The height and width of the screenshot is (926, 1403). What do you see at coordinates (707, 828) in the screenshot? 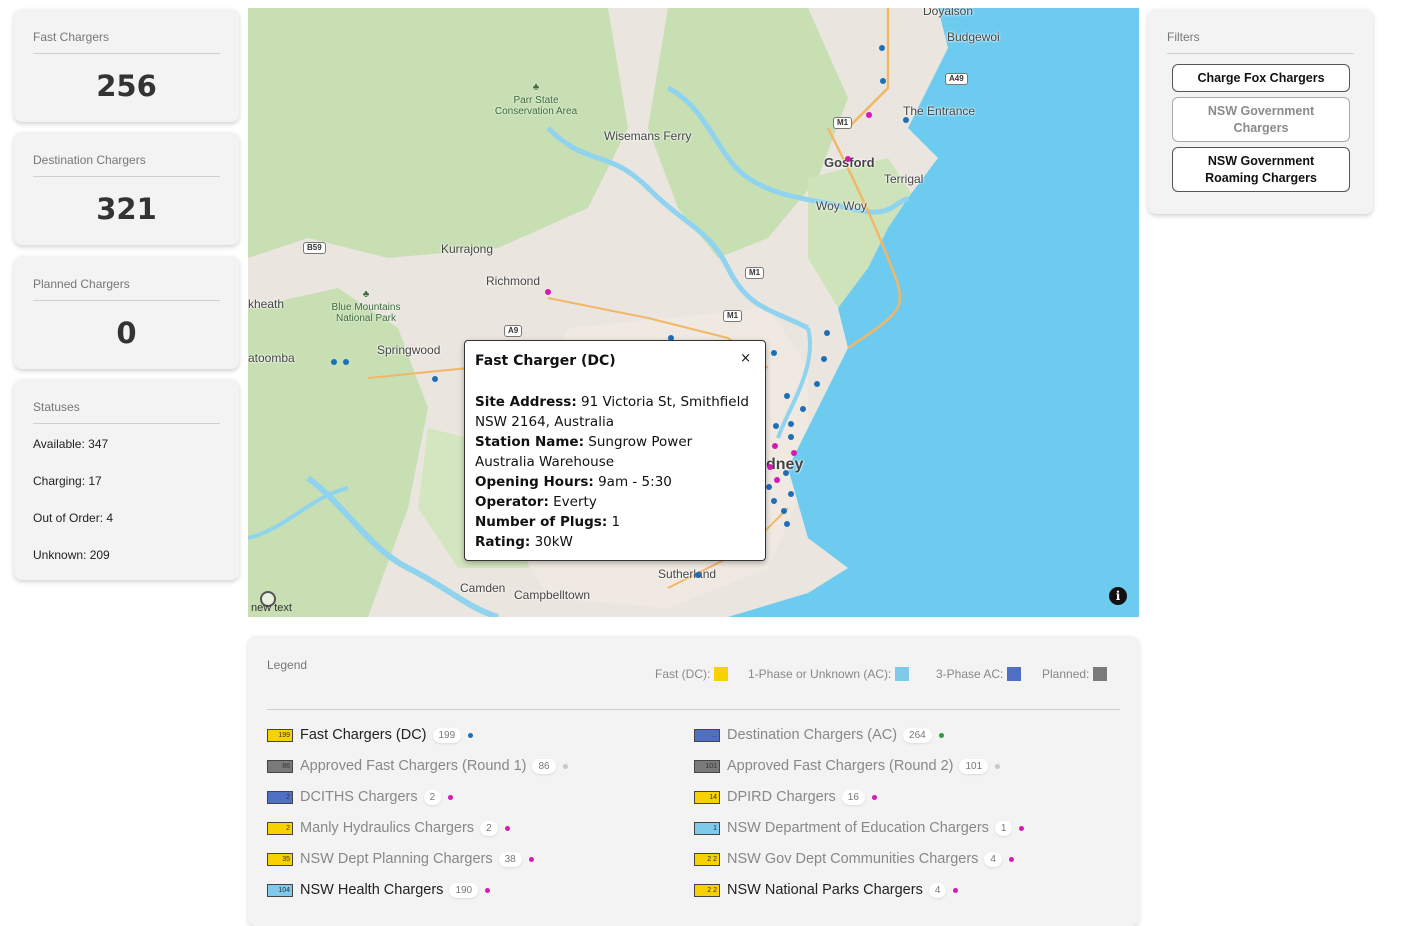
I see `charger-type-icon: 1` at bounding box center [707, 828].